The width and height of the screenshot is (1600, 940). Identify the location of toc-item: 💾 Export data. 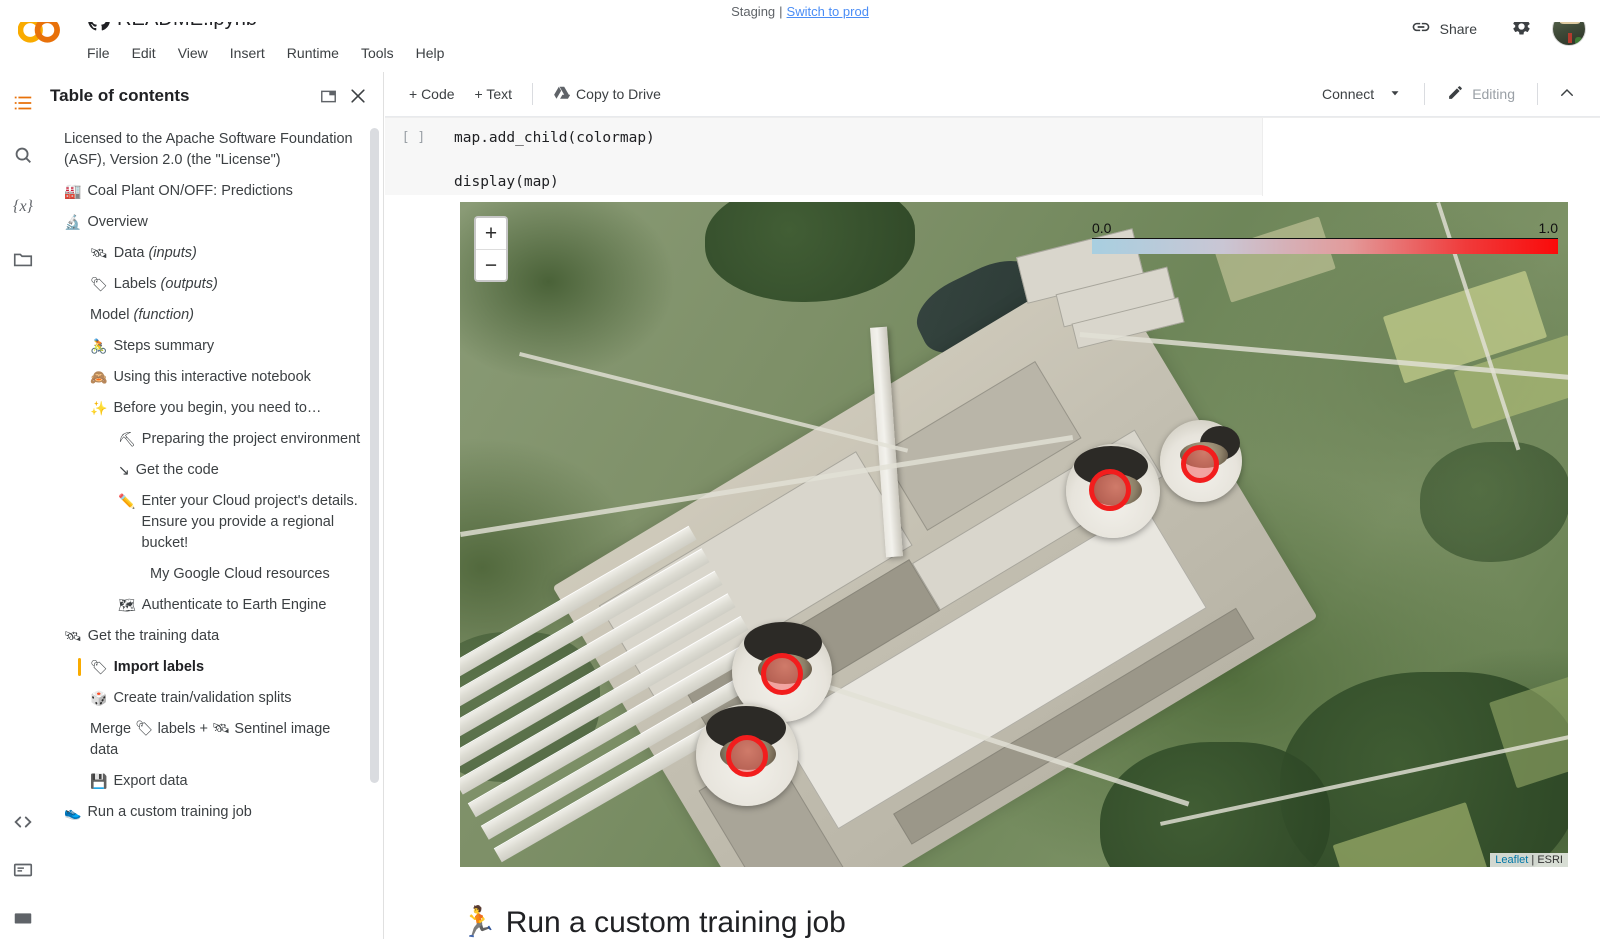
(214, 781).